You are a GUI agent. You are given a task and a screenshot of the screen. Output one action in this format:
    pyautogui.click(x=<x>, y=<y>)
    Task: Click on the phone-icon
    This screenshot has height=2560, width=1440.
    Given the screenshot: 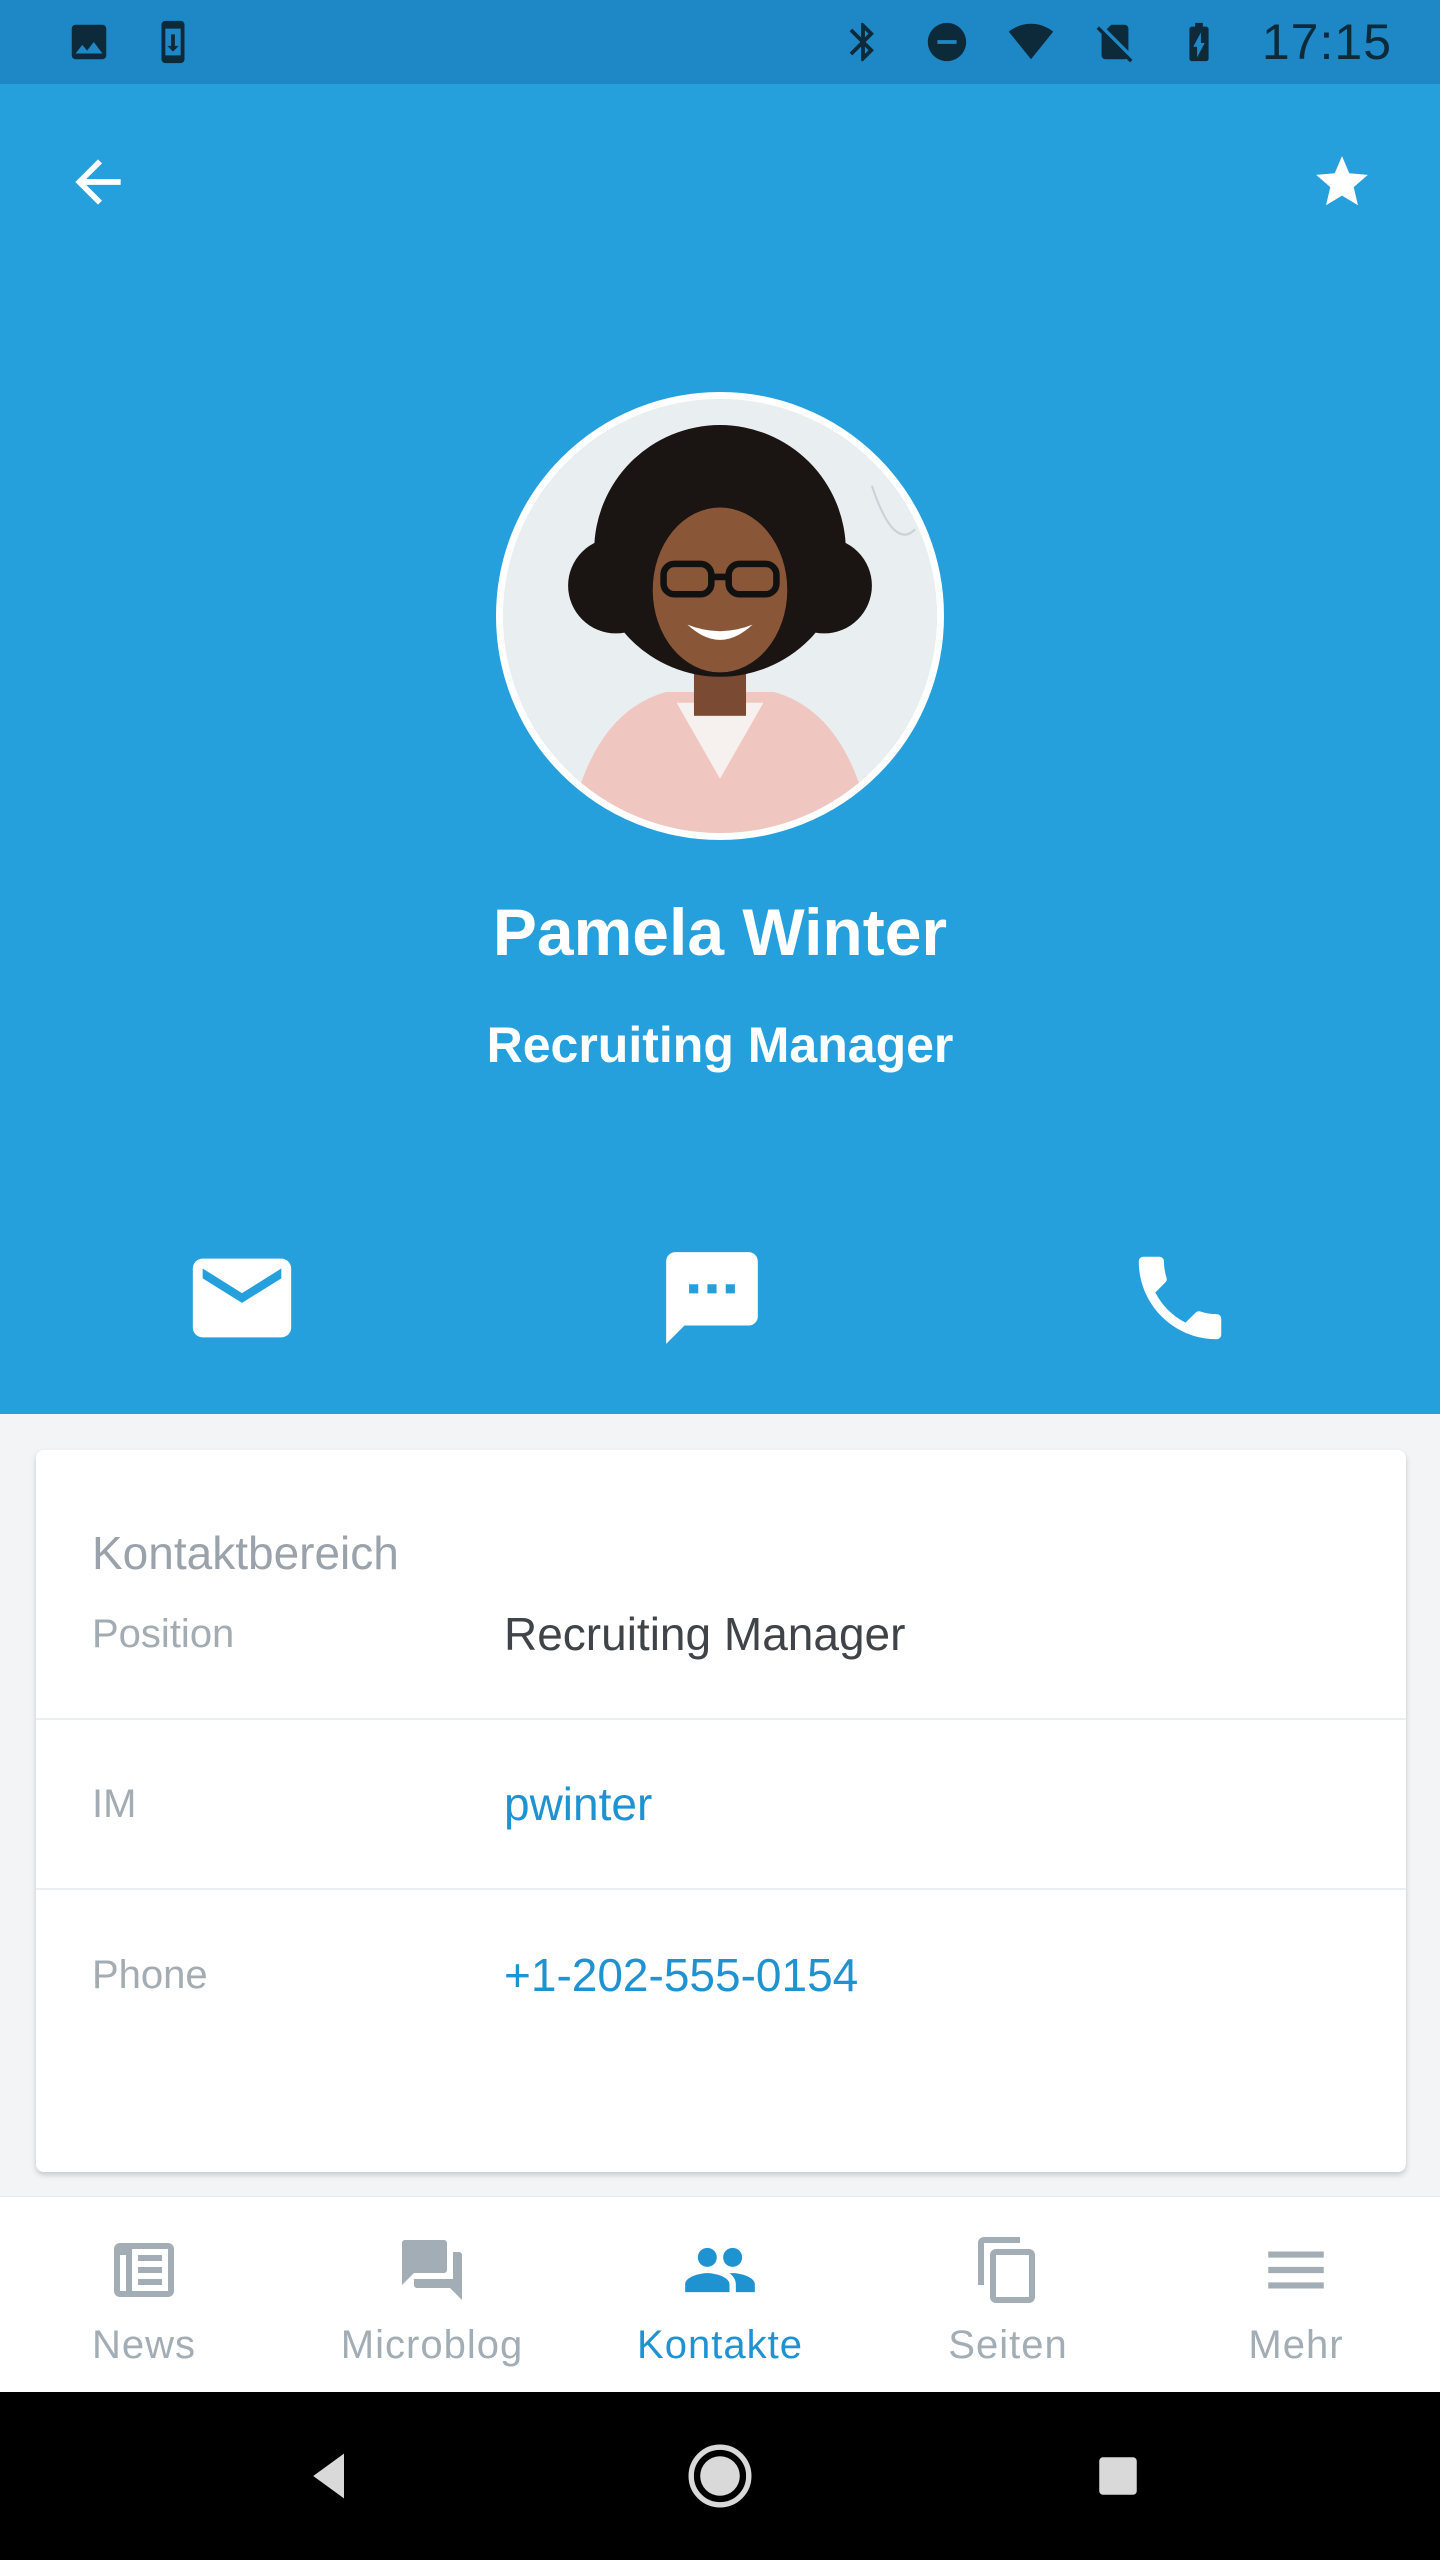 What is the action you would take?
    pyautogui.click(x=1180, y=1298)
    